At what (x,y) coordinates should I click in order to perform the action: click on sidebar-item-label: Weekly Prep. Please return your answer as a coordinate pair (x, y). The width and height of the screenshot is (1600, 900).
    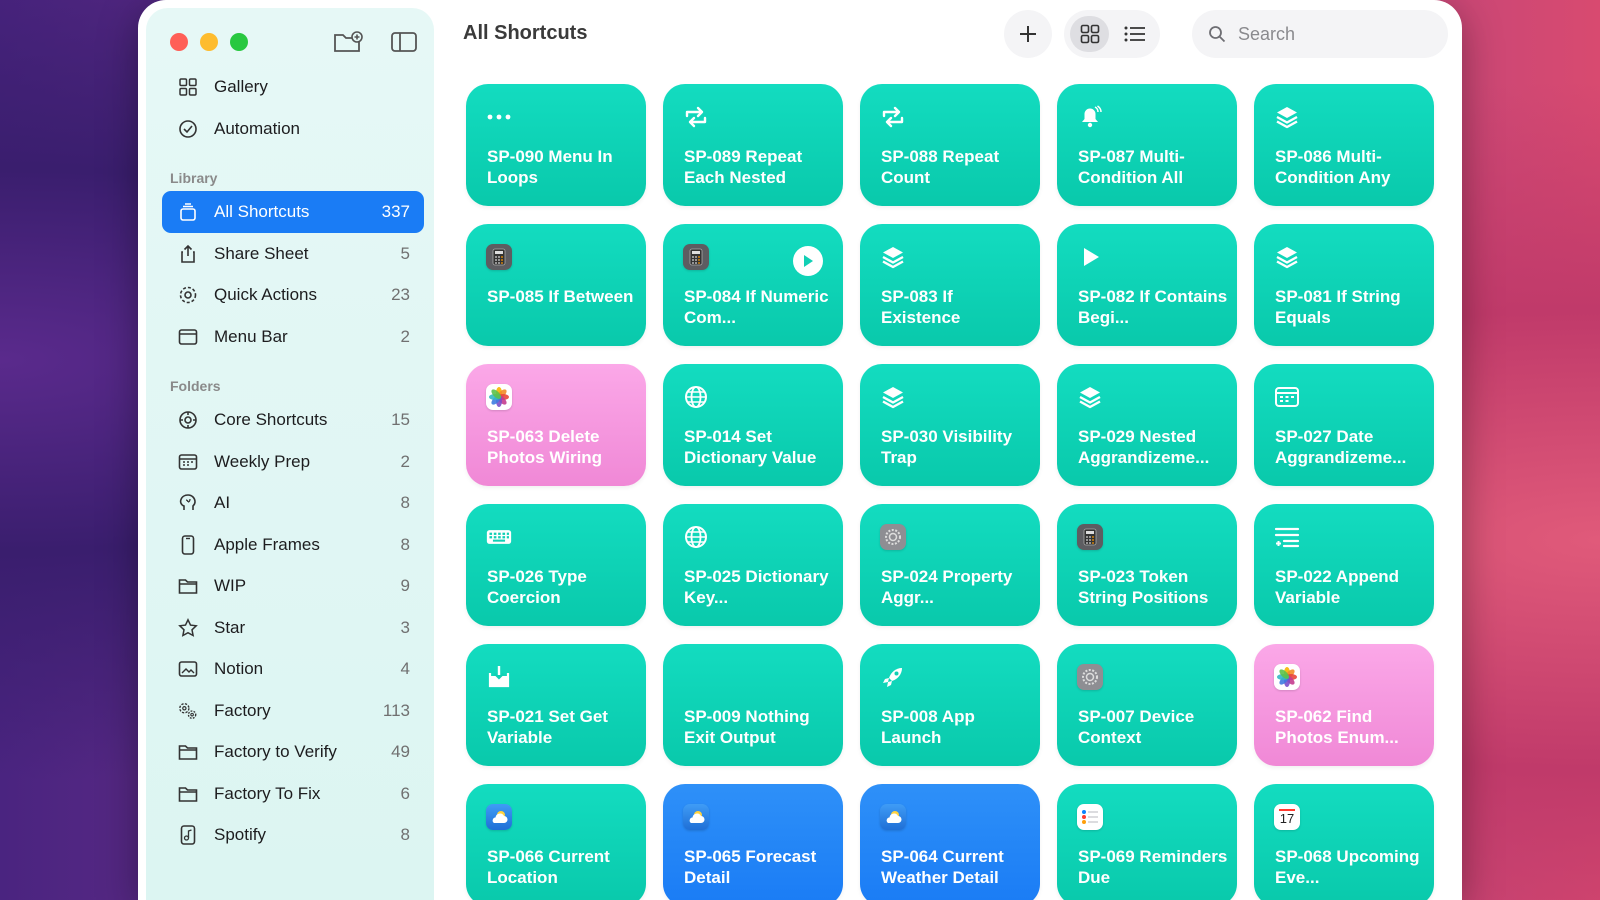
    Looking at the image, I should click on (262, 461).